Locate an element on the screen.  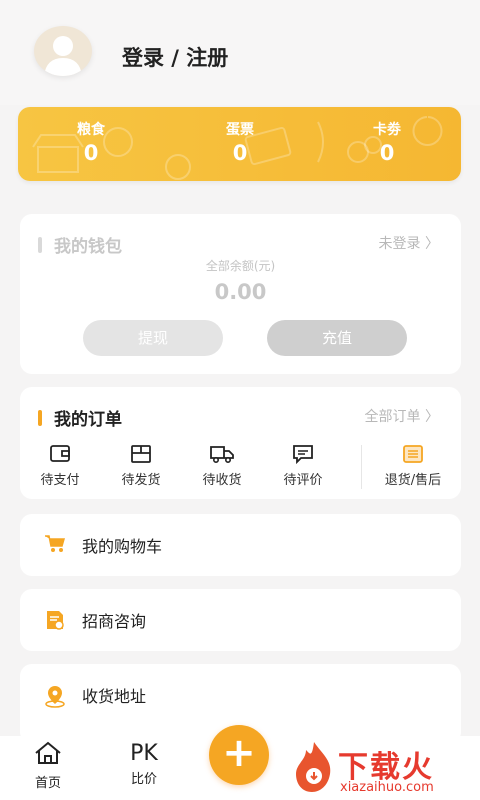
all-orders-link: 全部订单 〉 is located at coordinates (402, 416).